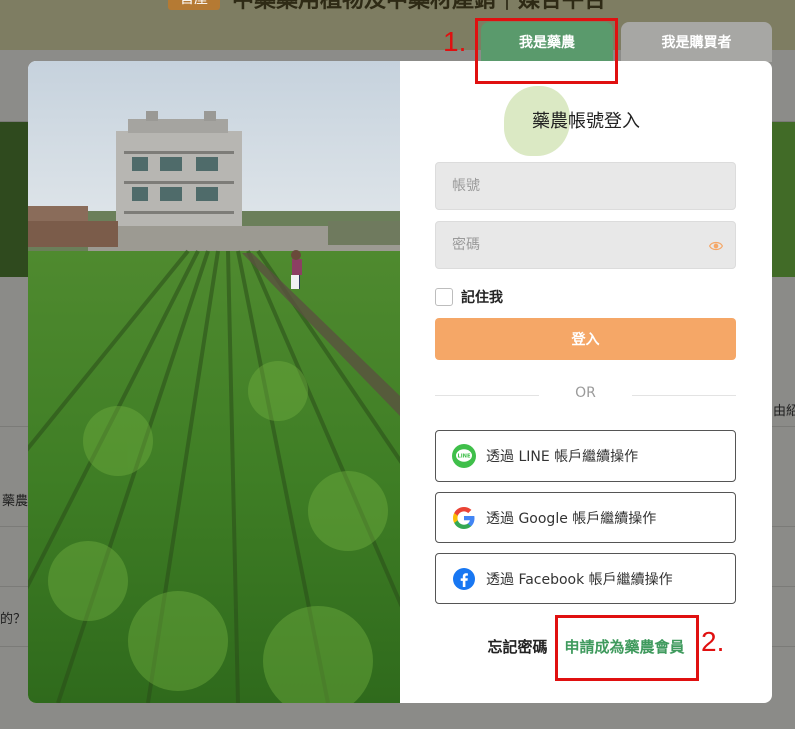 This screenshot has height=729, width=795. Describe the element at coordinates (684, 395) in the screenshot. I see `divider-line` at that location.